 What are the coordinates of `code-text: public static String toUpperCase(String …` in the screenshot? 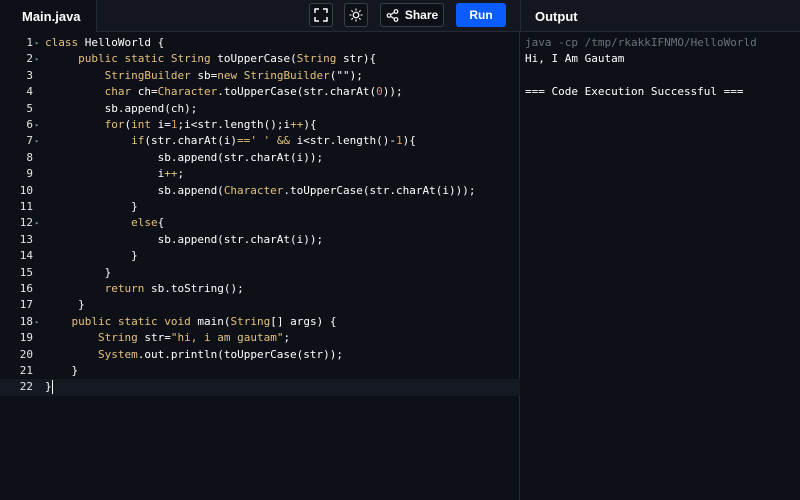 It's located at (227, 59).